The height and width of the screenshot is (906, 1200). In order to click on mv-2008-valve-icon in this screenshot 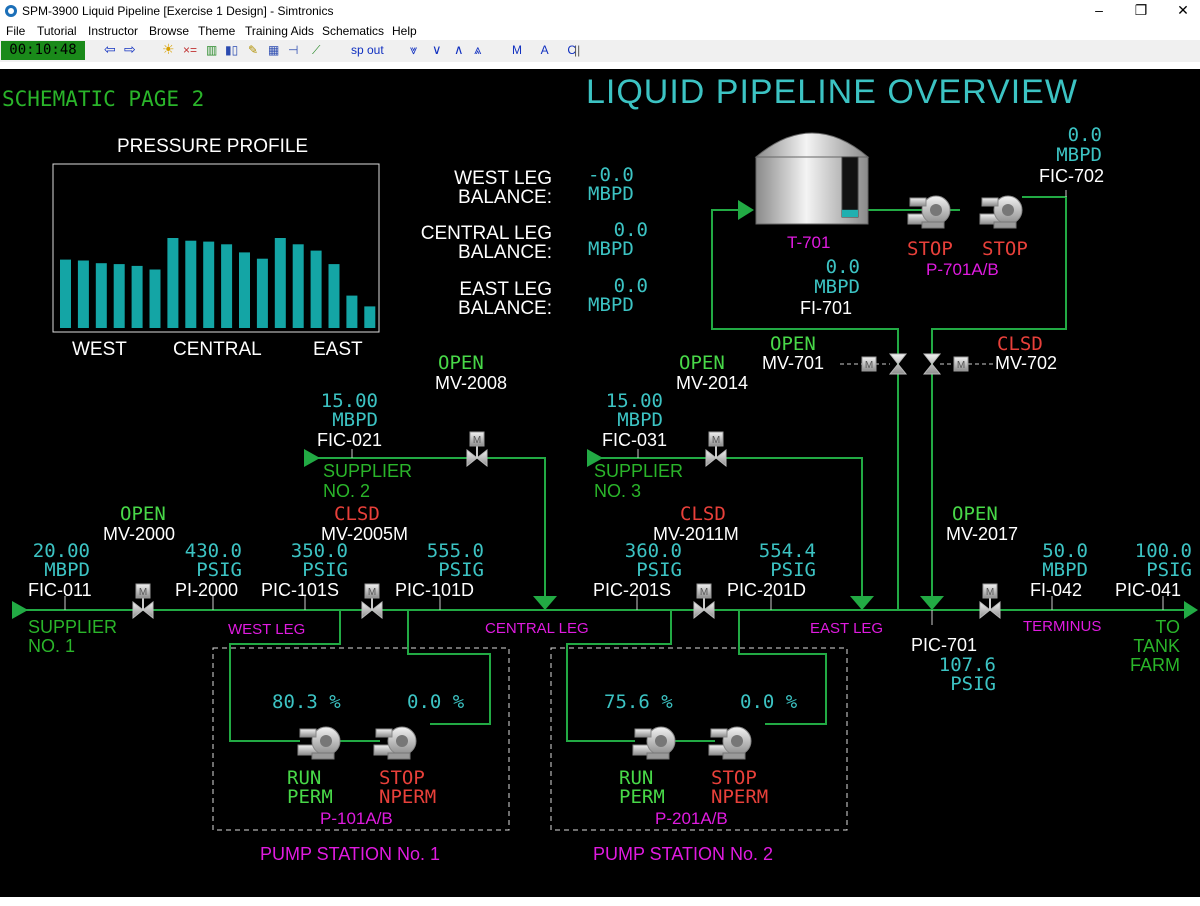, I will do `click(477, 449)`.